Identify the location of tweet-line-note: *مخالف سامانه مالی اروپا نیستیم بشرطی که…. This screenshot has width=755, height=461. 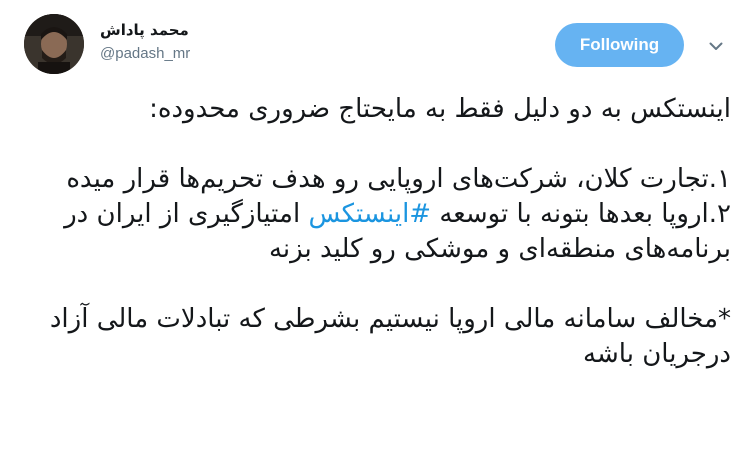
(390, 336).